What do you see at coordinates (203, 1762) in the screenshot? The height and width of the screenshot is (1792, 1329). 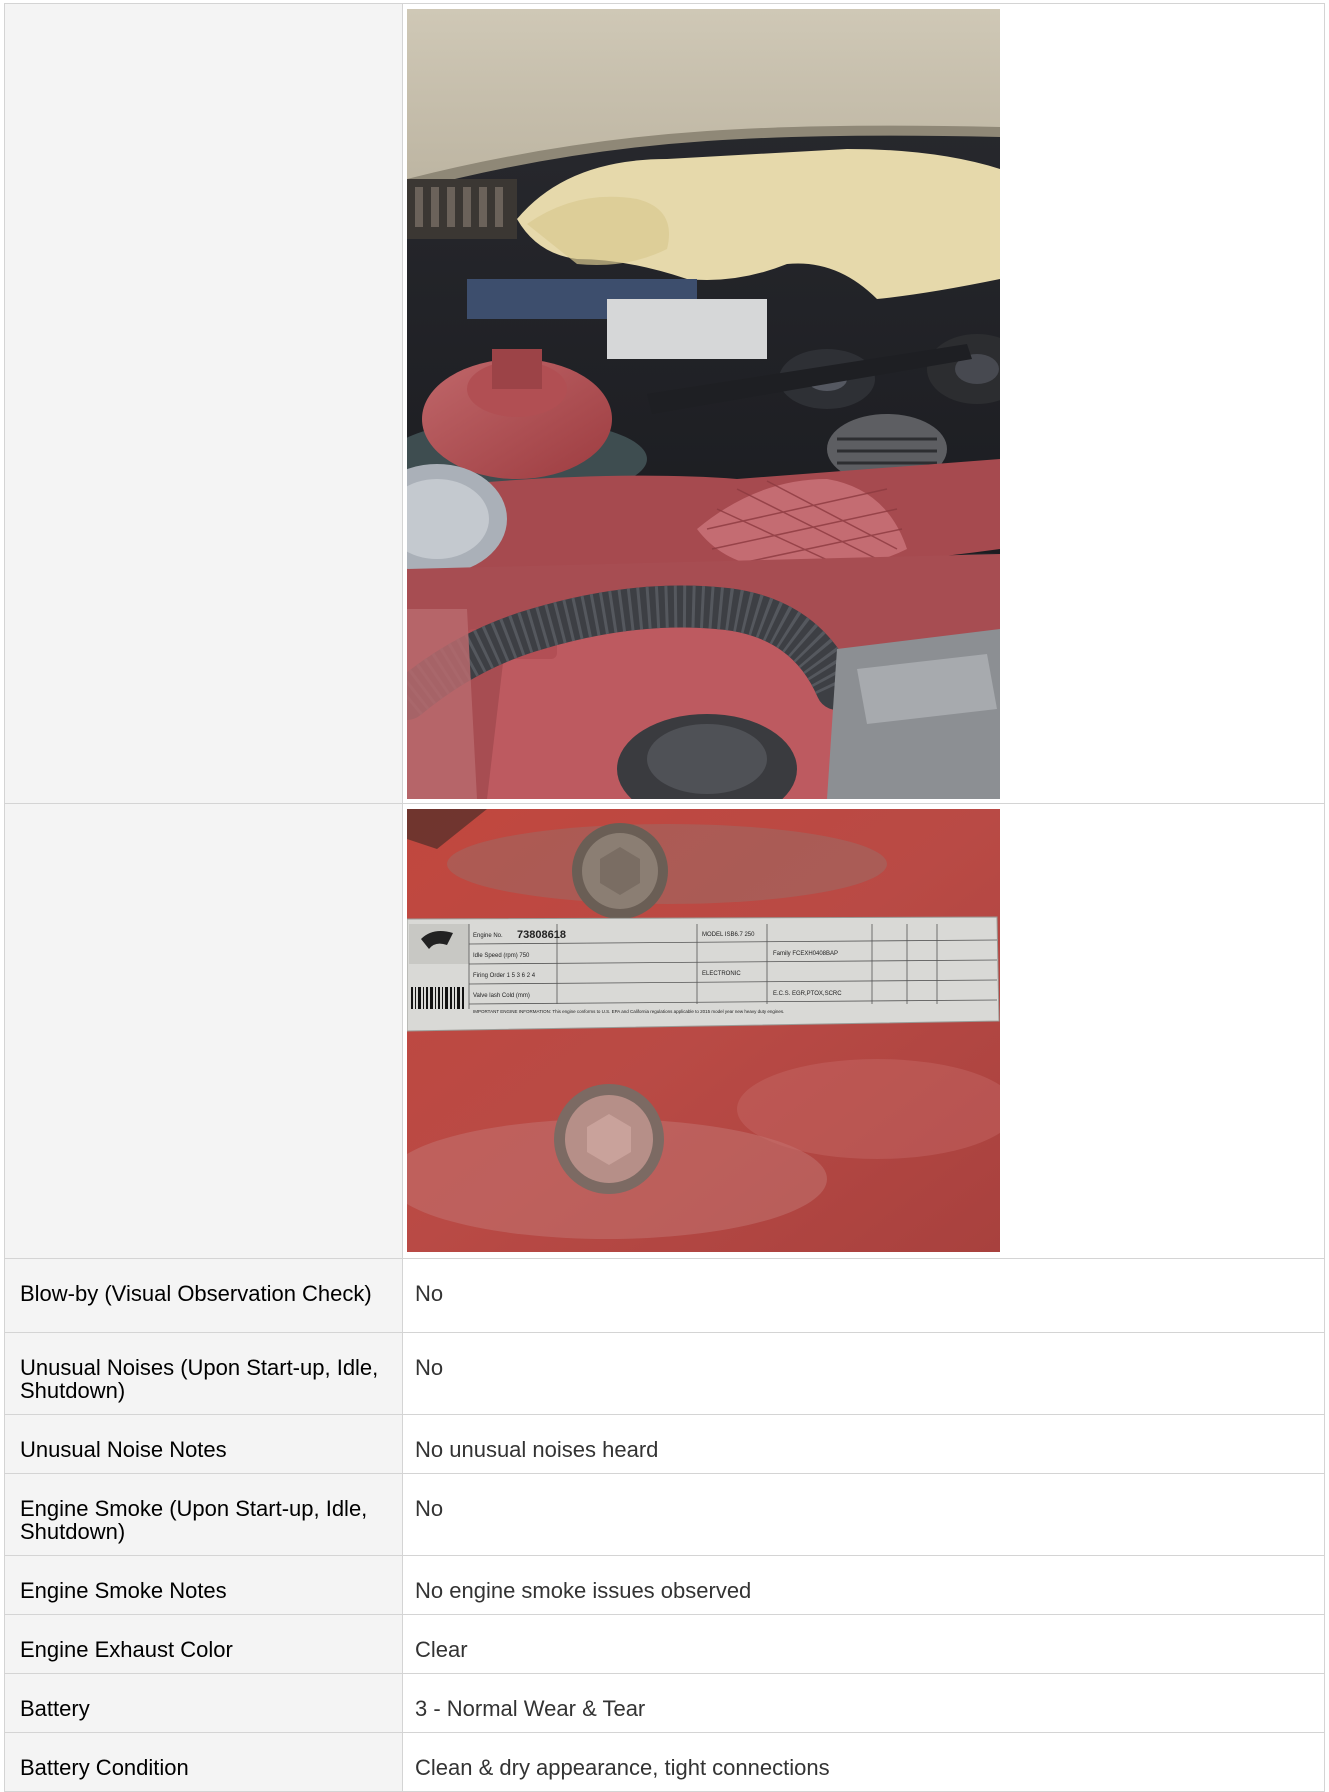 I see `row-label: Battery Condition` at bounding box center [203, 1762].